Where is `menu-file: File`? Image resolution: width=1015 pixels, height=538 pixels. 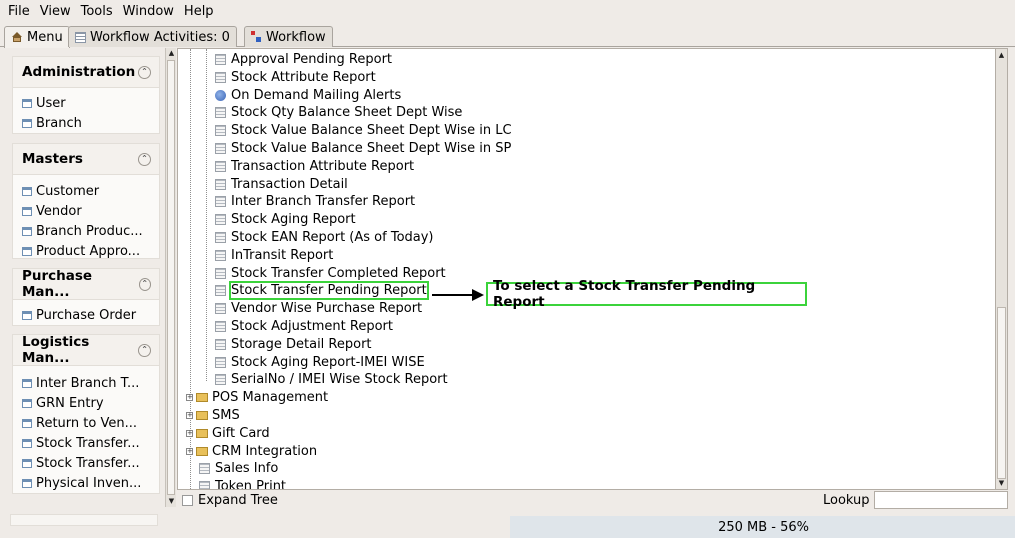
menu-file: File is located at coordinates (19, 11).